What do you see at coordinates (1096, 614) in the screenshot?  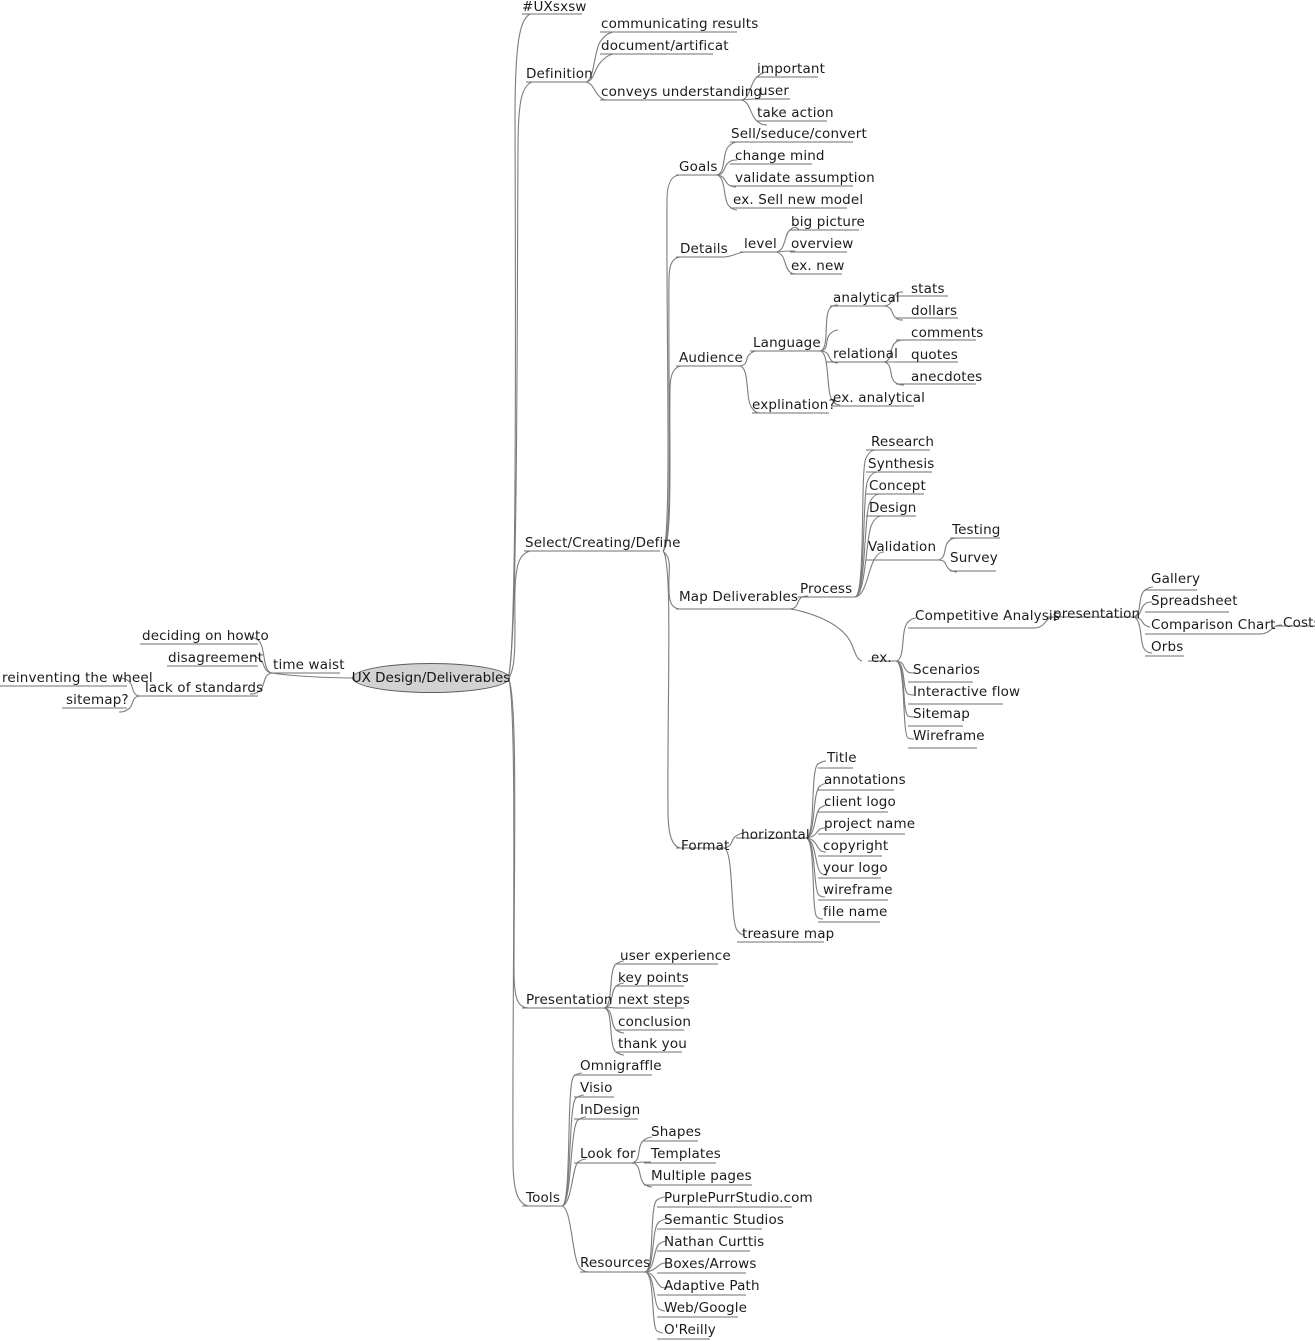 I see `node-presentation-sub: presentation` at bounding box center [1096, 614].